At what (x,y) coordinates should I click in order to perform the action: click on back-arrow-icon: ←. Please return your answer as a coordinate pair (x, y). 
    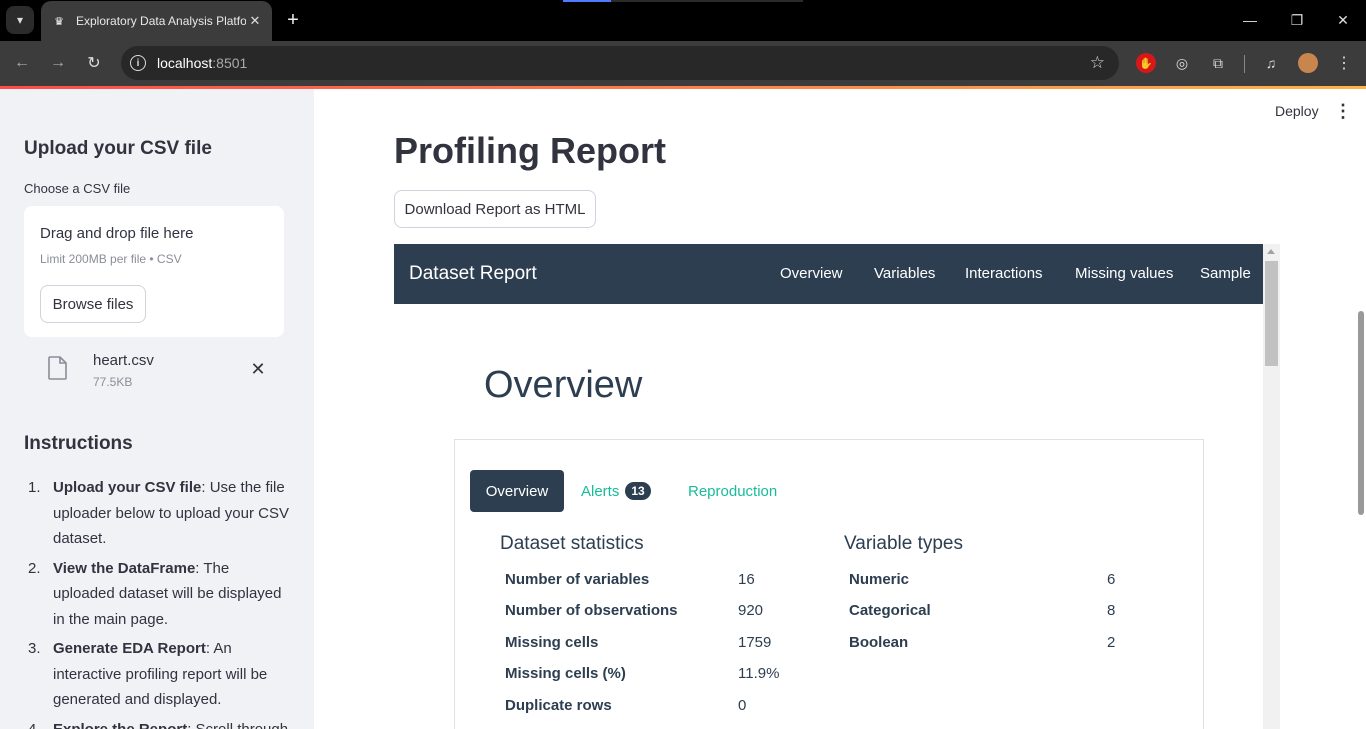
    Looking at the image, I should click on (22, 63).